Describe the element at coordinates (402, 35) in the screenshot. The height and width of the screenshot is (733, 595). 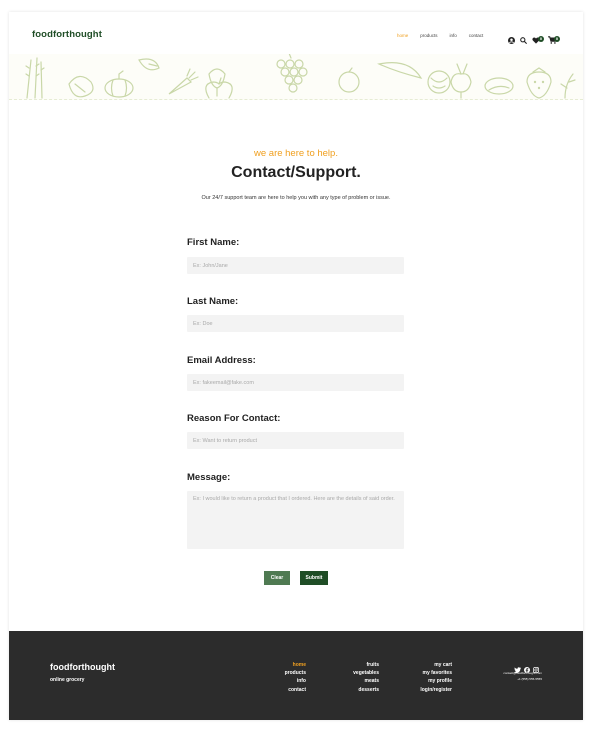
I see `nav-home: home` at that location.